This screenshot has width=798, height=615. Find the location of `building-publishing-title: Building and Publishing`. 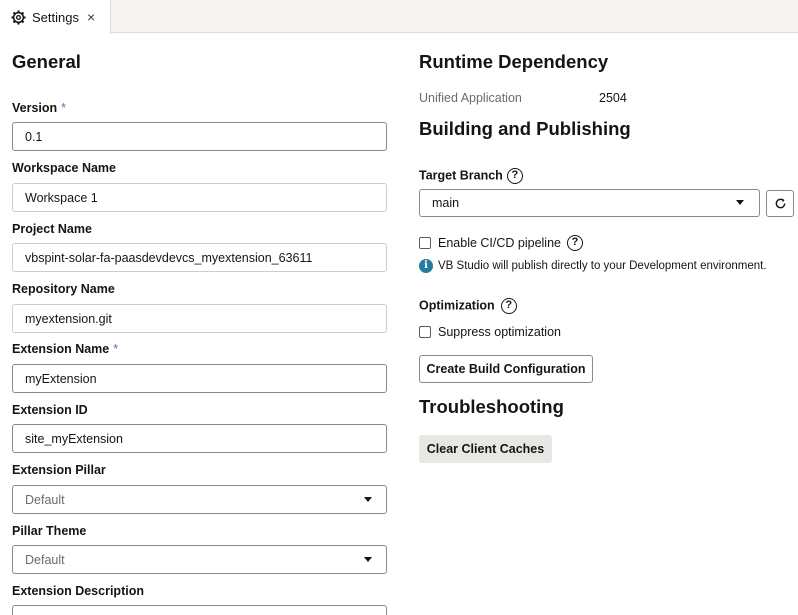

building-publishing-title: Building and Publishing is located at coordinates (525, 128).